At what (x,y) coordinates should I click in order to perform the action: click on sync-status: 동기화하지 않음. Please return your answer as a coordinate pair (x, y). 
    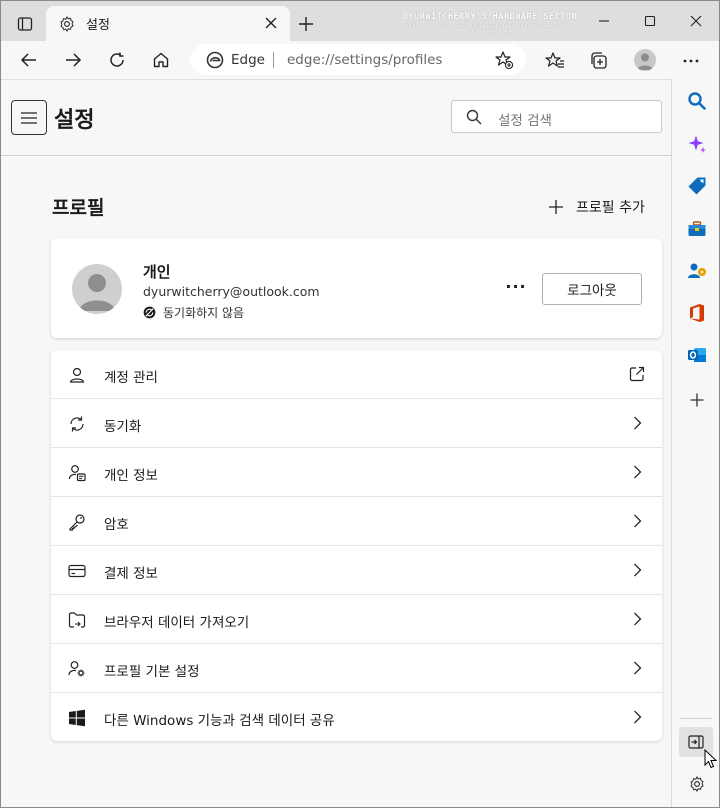
    Looking at the image, I should click on (193, 312).